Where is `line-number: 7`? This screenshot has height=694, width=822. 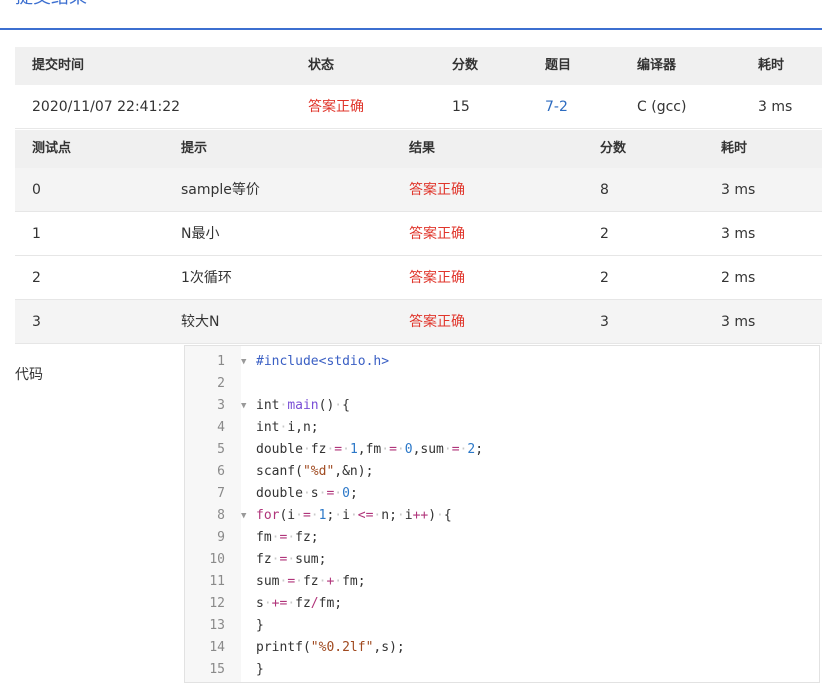 line-number: 7 is located at coordinates (221, 493).